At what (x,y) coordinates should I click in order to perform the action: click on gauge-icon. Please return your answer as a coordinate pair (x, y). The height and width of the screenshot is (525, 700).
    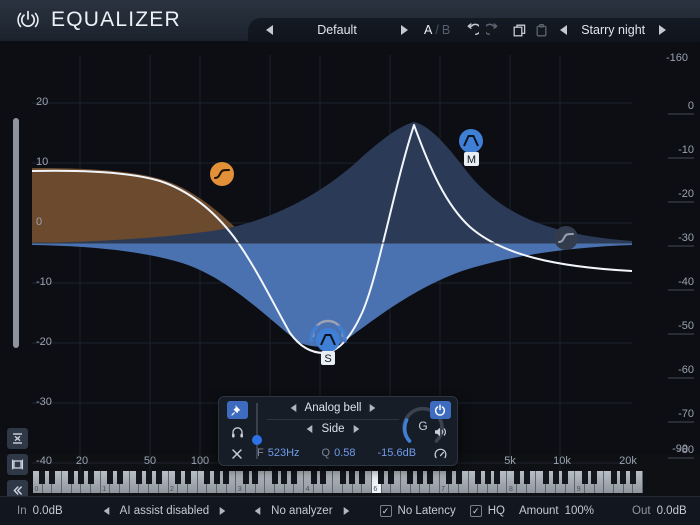
    Looking at the image, I should click on (440, 454).